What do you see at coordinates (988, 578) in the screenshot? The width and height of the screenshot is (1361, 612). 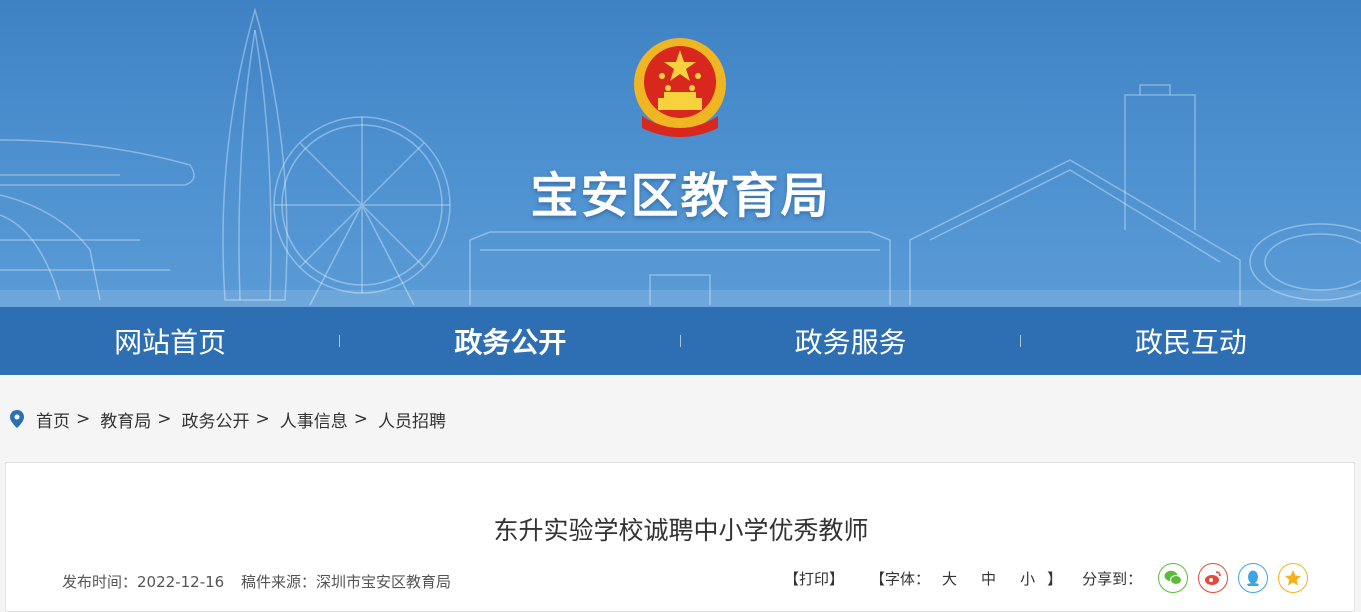 I see `font-medium-button: 中` at bounding box center [988, 578].